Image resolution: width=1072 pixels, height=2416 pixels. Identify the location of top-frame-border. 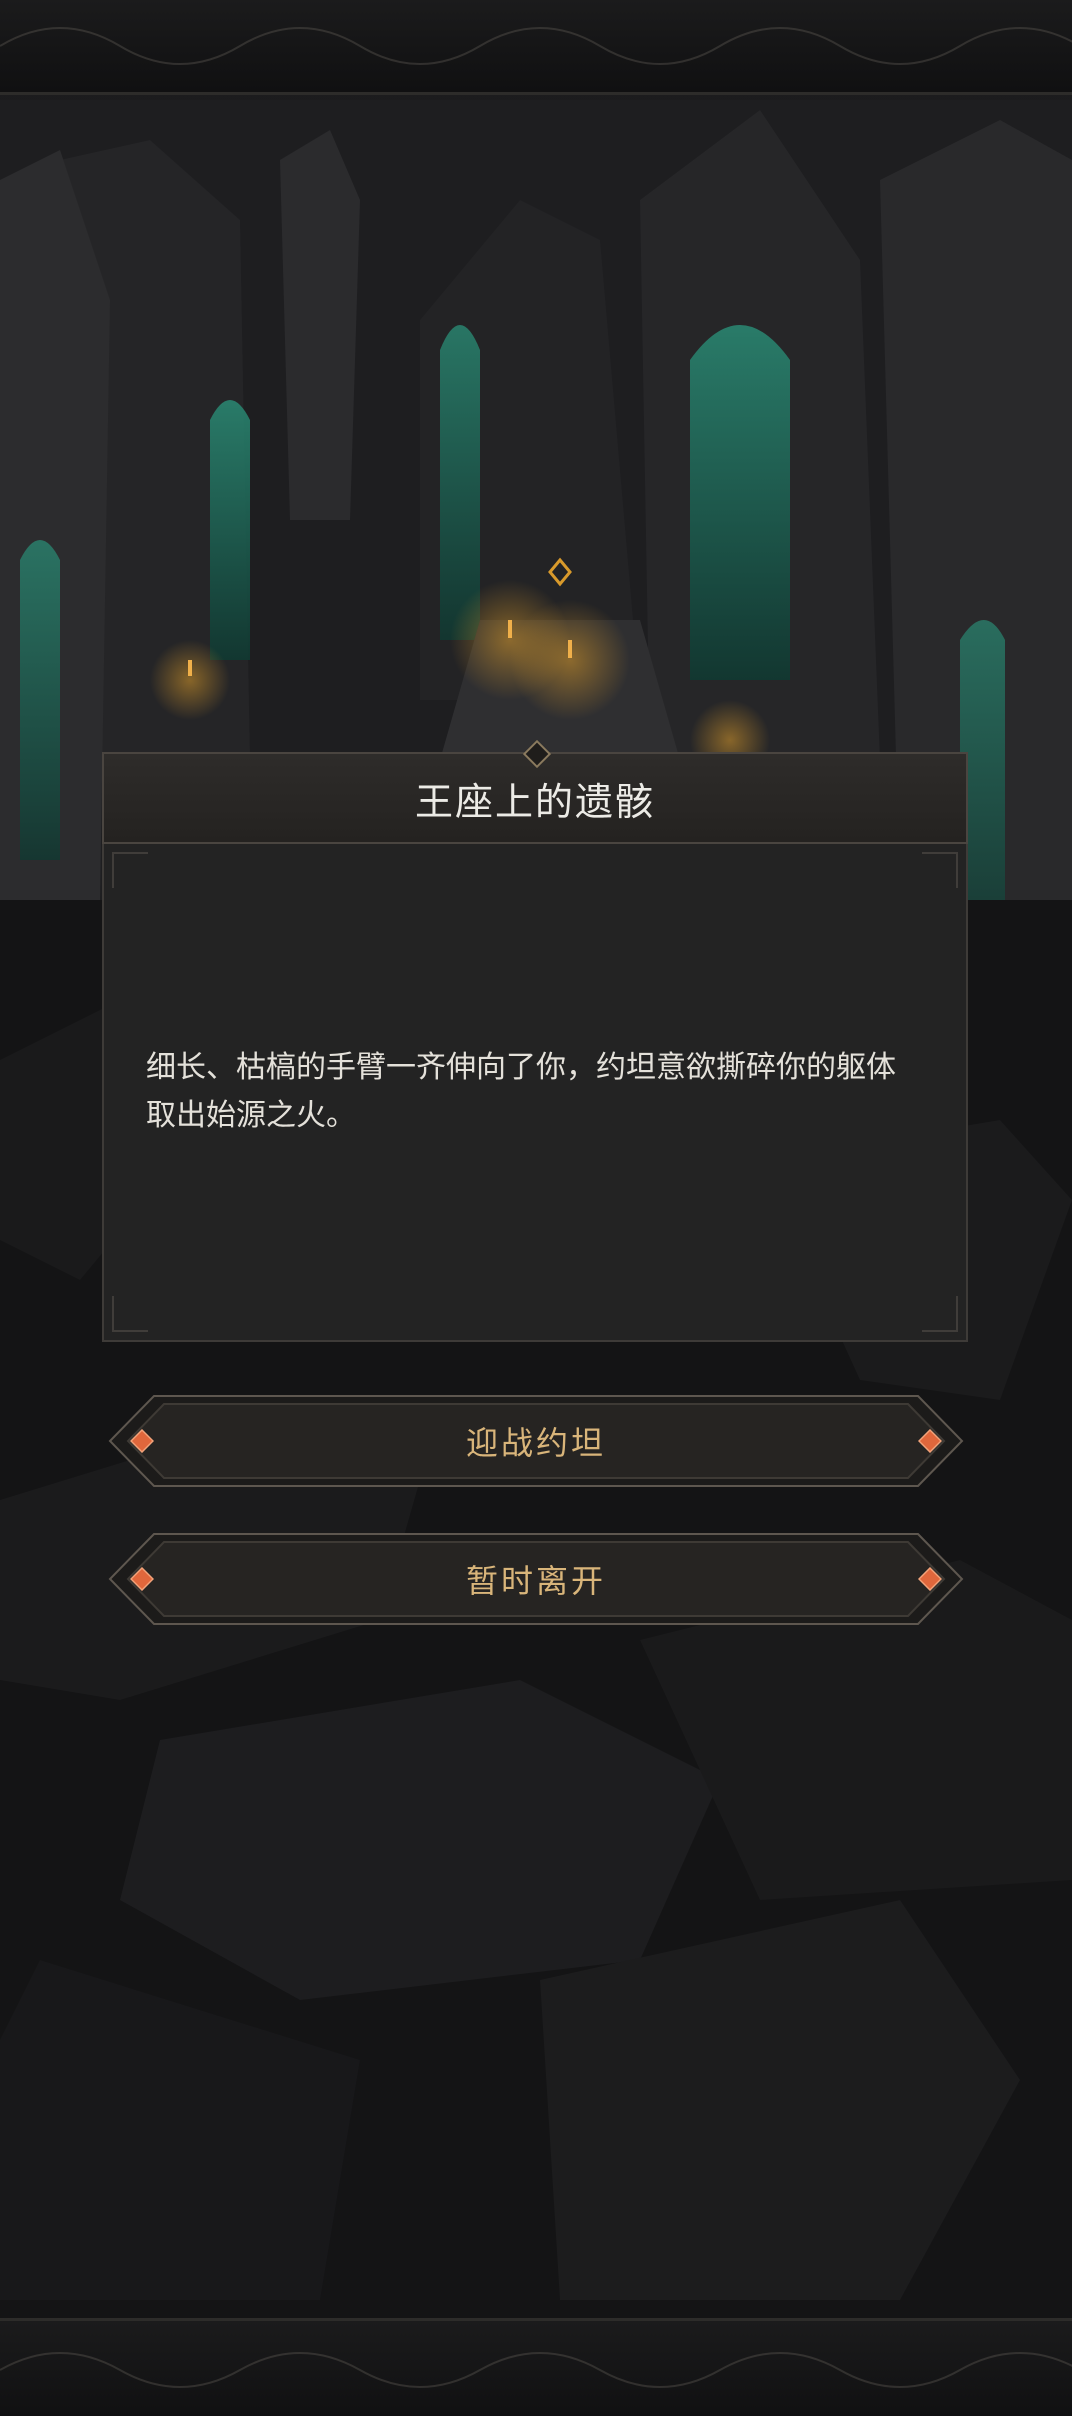
(536, 47).